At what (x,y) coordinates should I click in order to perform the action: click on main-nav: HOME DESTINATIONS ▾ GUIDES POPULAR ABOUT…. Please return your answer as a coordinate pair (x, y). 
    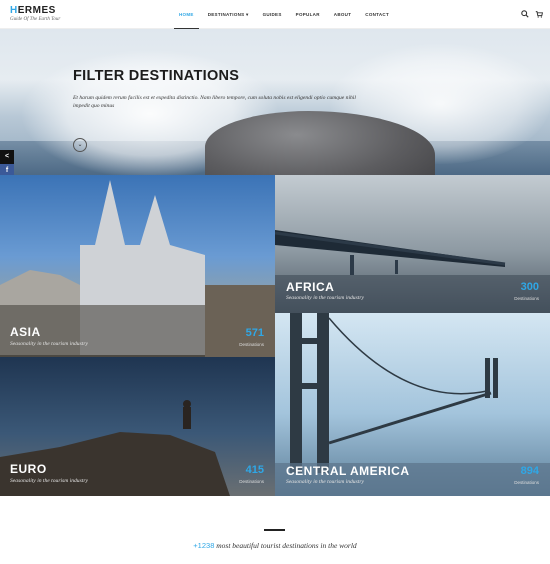
    Looking at the image, I should click on (284, 14).